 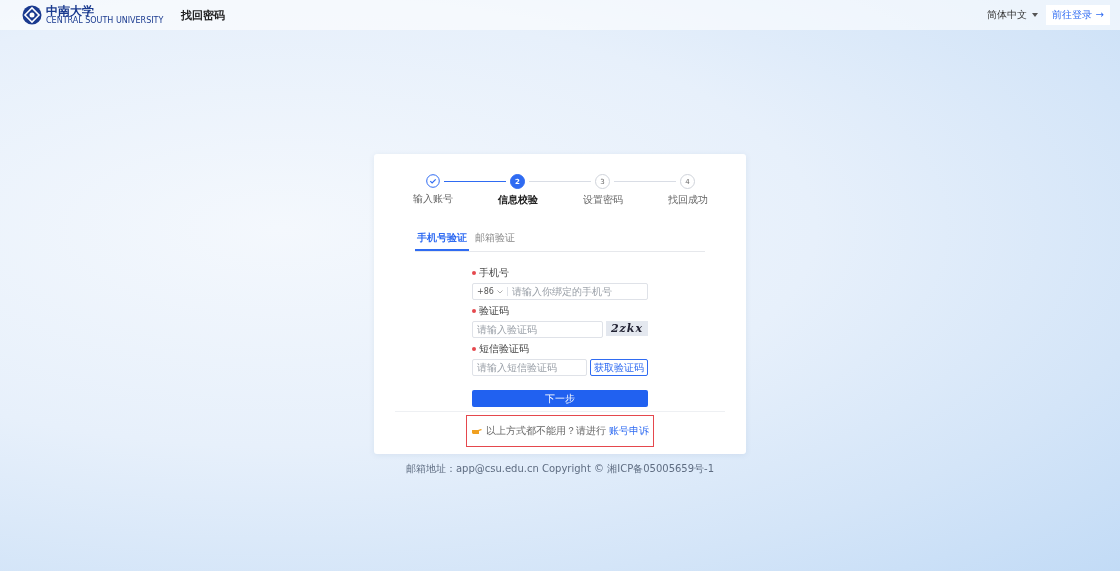 I want to click on phone-input-field: +86 请输入你绑定的手机号, so click(x=560, y=291).